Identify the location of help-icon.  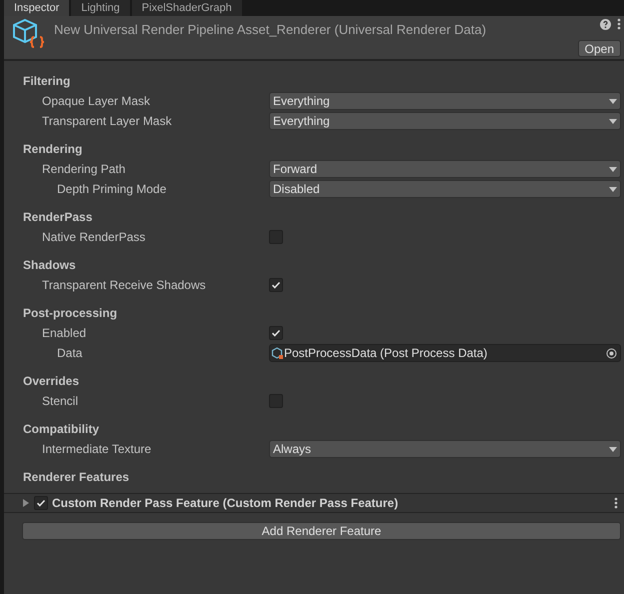
(605, 24).